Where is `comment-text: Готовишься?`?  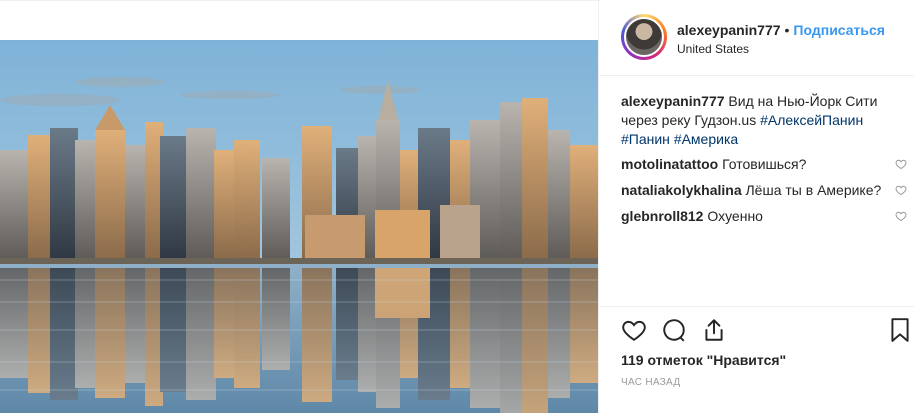
comment-text: Готовишься? is located at coordinates (762, 164).